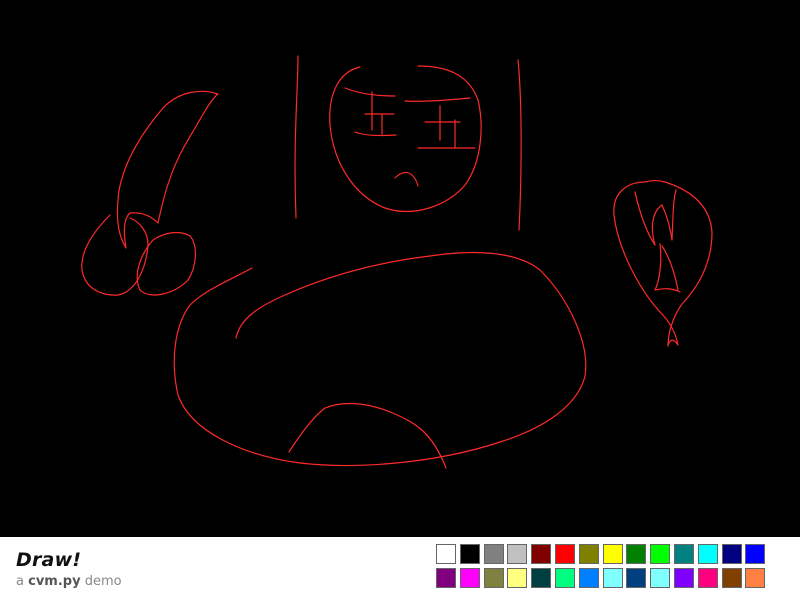  What do you see at coordinates (400, 568) in the screenshot?
I see `bottom-toolbar: Draw! a cvm.py demo` at bounding box center [400, 568].